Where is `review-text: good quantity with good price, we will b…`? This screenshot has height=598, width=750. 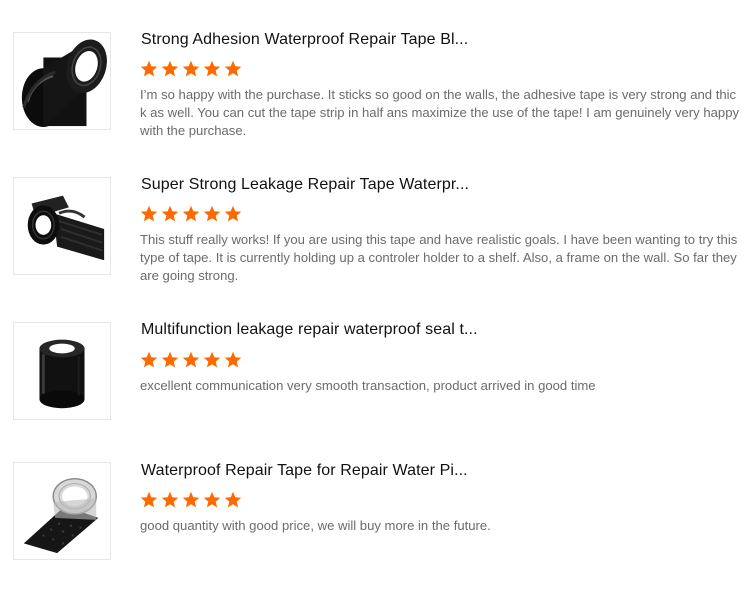 review-text: good quantity with good price, we will b… is located at coordinates (315, 525).